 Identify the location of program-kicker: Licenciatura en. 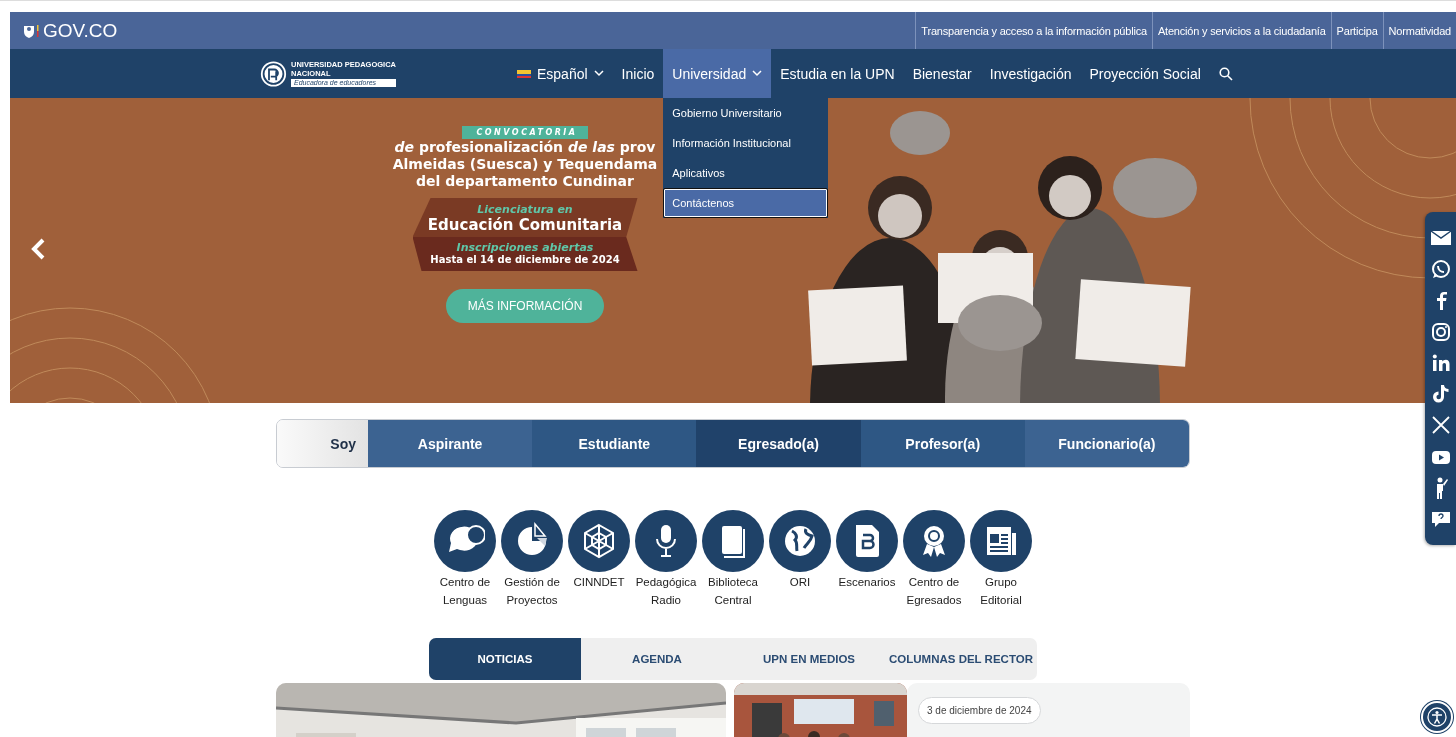
(525, 209).